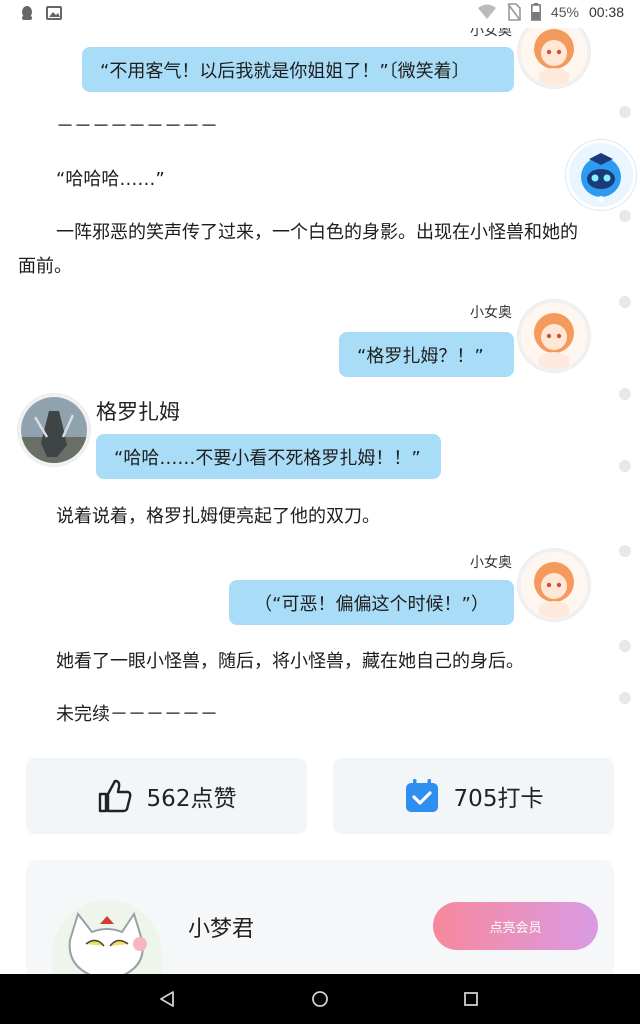 The image size is (640, 1024). What do you see at coordinates (27, 13) in the screenshot?
I see `qq-icon` at bounding box center [27, 13].